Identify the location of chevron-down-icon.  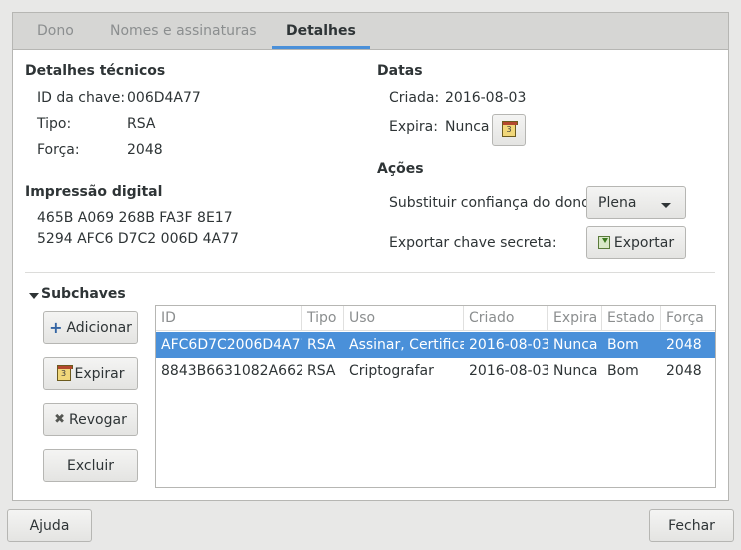
(666, 205).